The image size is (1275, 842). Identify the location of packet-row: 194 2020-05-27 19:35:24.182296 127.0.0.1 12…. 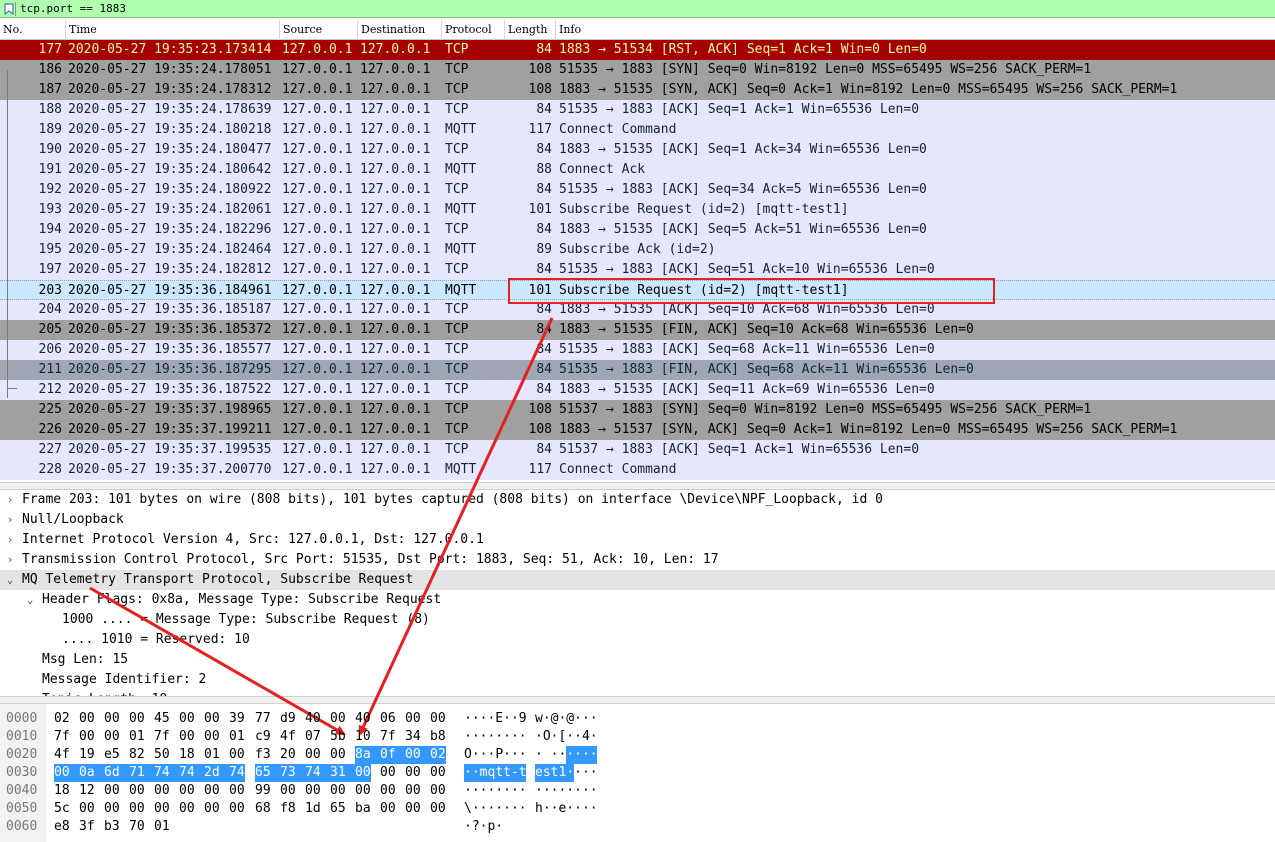
(637, 230).